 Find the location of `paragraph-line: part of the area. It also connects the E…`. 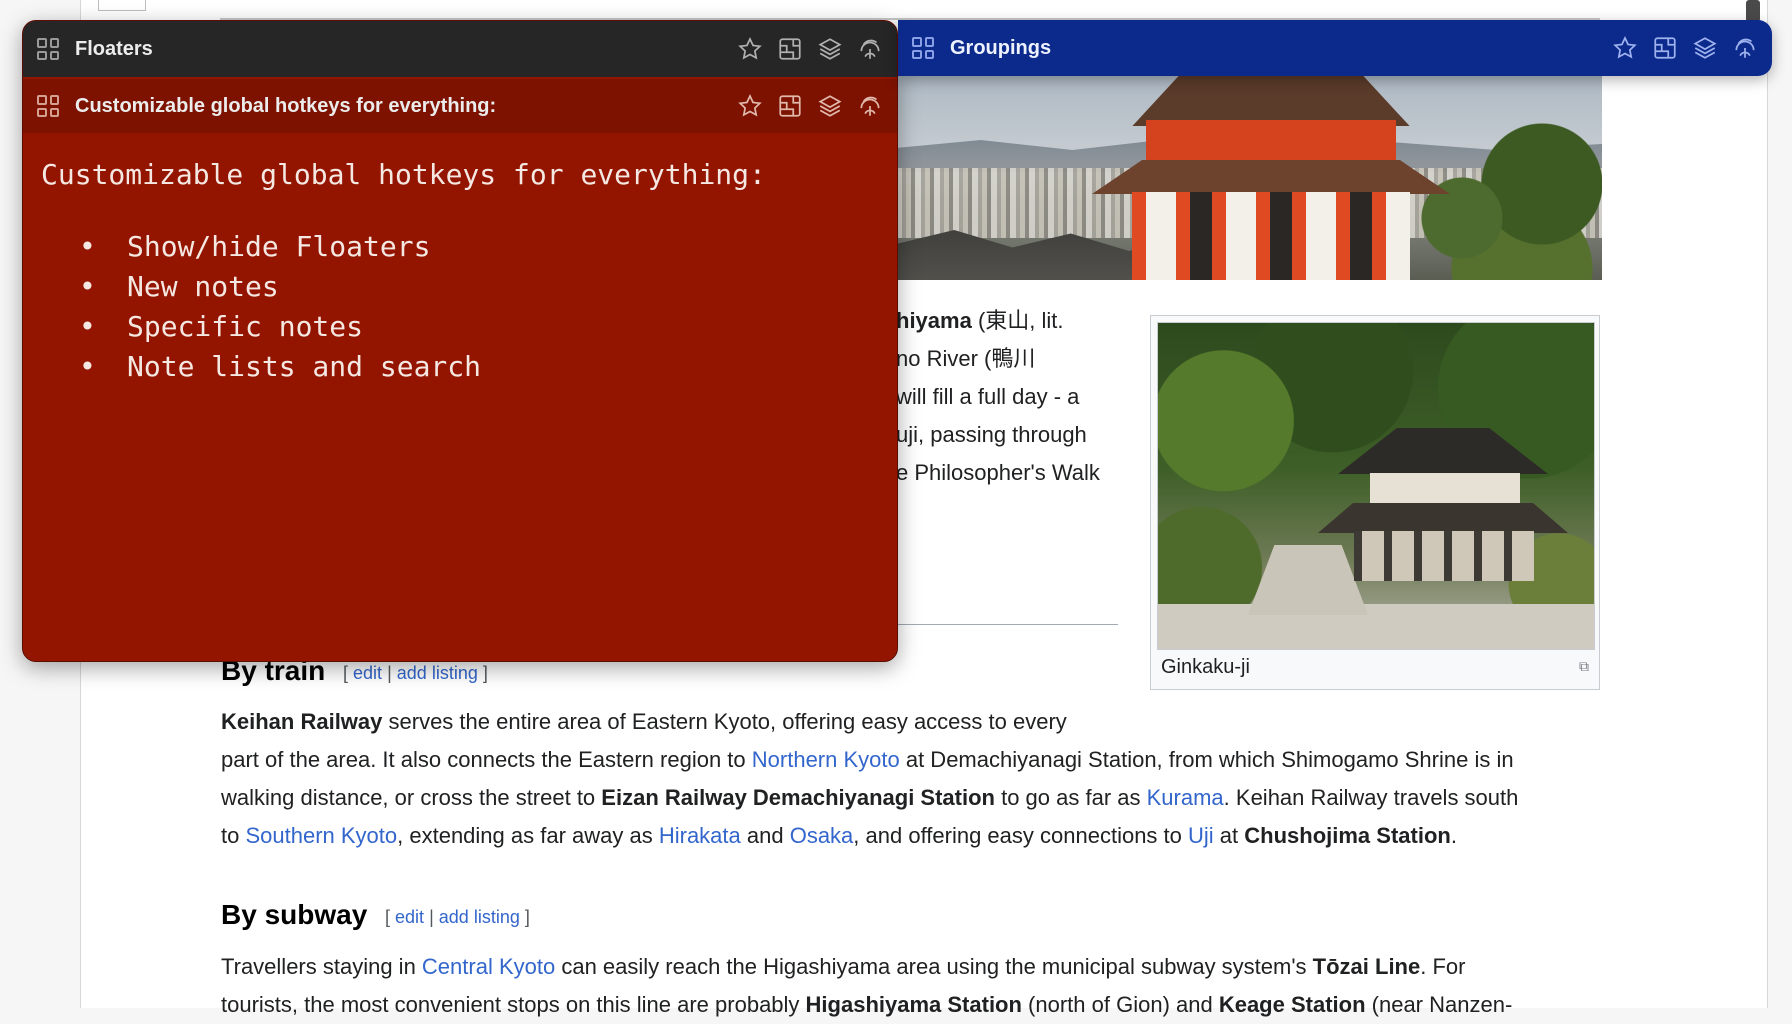

paragraph-line: part of the area. It also connects the E… is located at coordinates (867, 759).